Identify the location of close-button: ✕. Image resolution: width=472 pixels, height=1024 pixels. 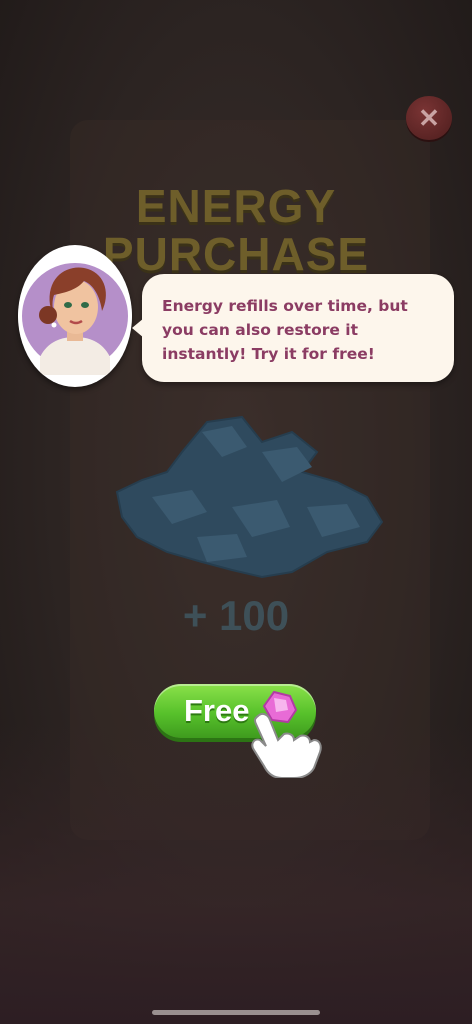
(429, 118).